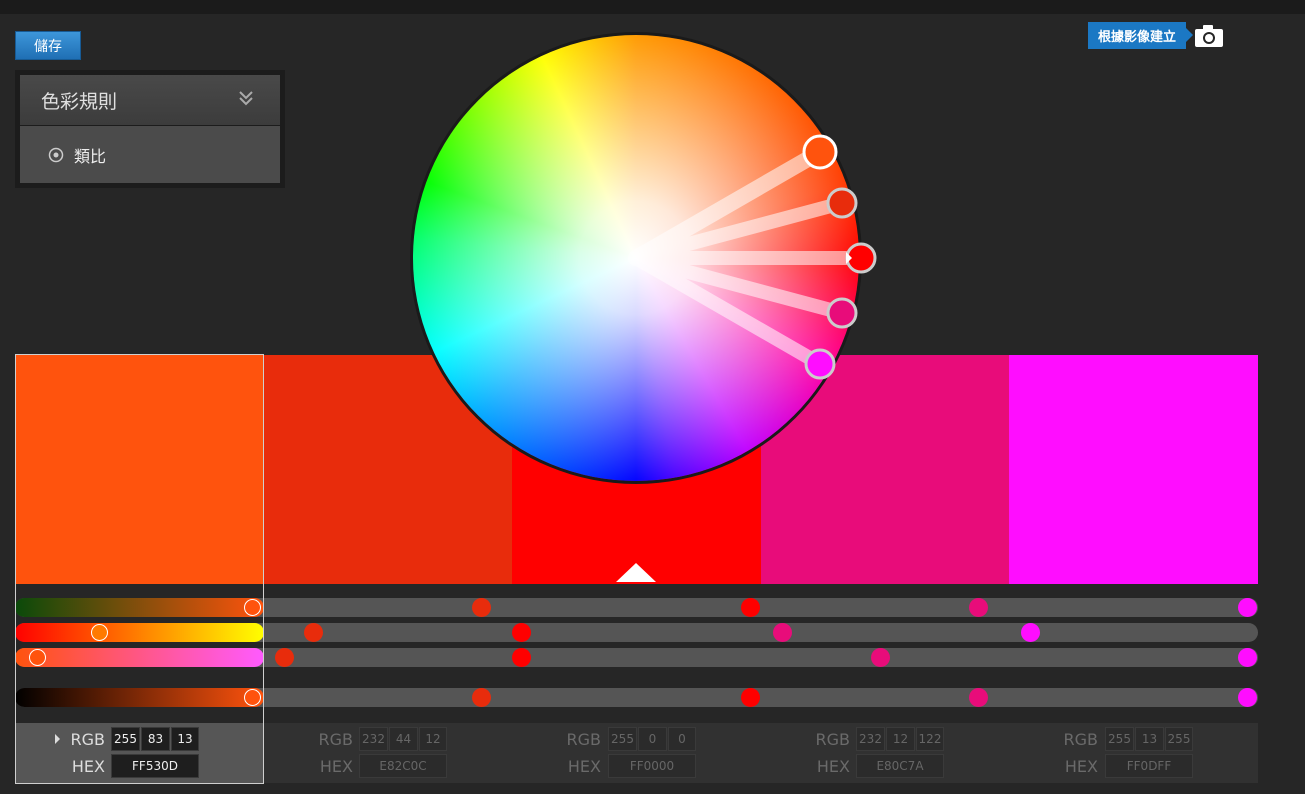 The height and width of the screenshot is (794, 1305). Describe the element at coordinates (403, 739) in the screenshot. I see `rgb-g-field: 44` at that location.